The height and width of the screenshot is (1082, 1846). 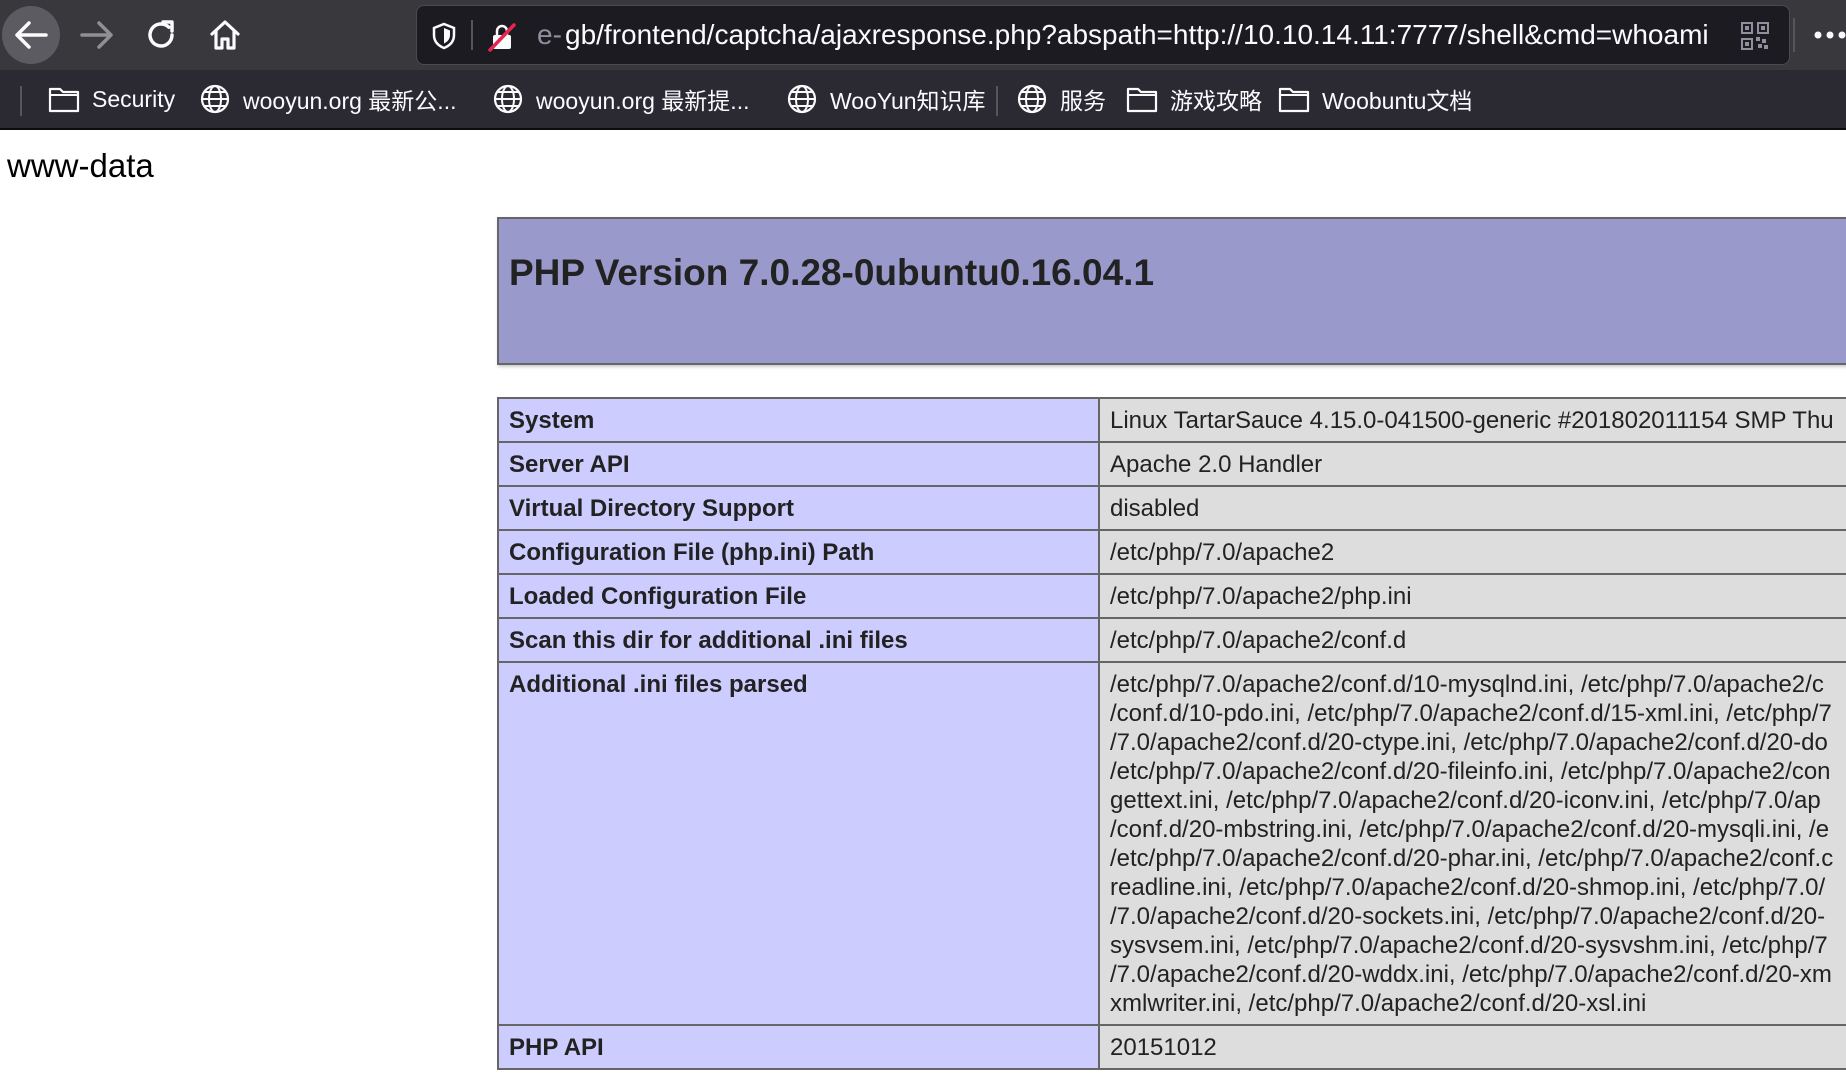 I want to click on table-row: PHP API 20151012, so click(x=1171, y=1047).